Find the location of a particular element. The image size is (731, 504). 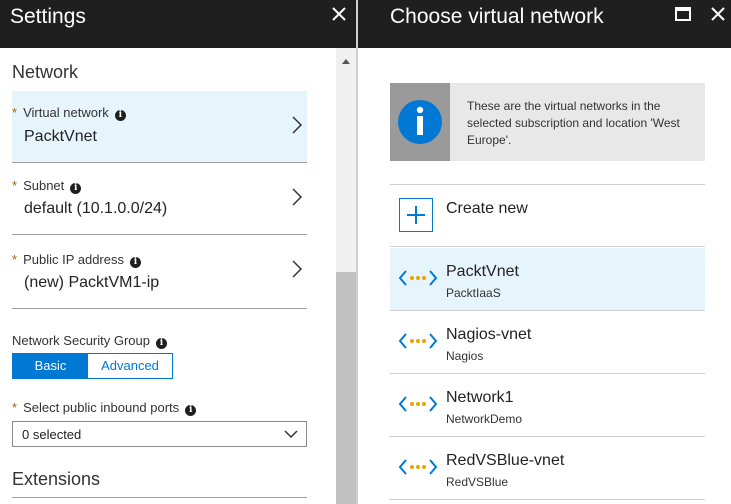

virtual-network-field: * Virtual network i PacktVnet is located at coordinates (159, 127).